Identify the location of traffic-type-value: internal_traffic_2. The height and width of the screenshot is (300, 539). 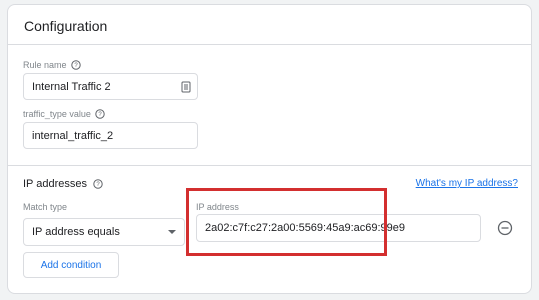
(73, 135).